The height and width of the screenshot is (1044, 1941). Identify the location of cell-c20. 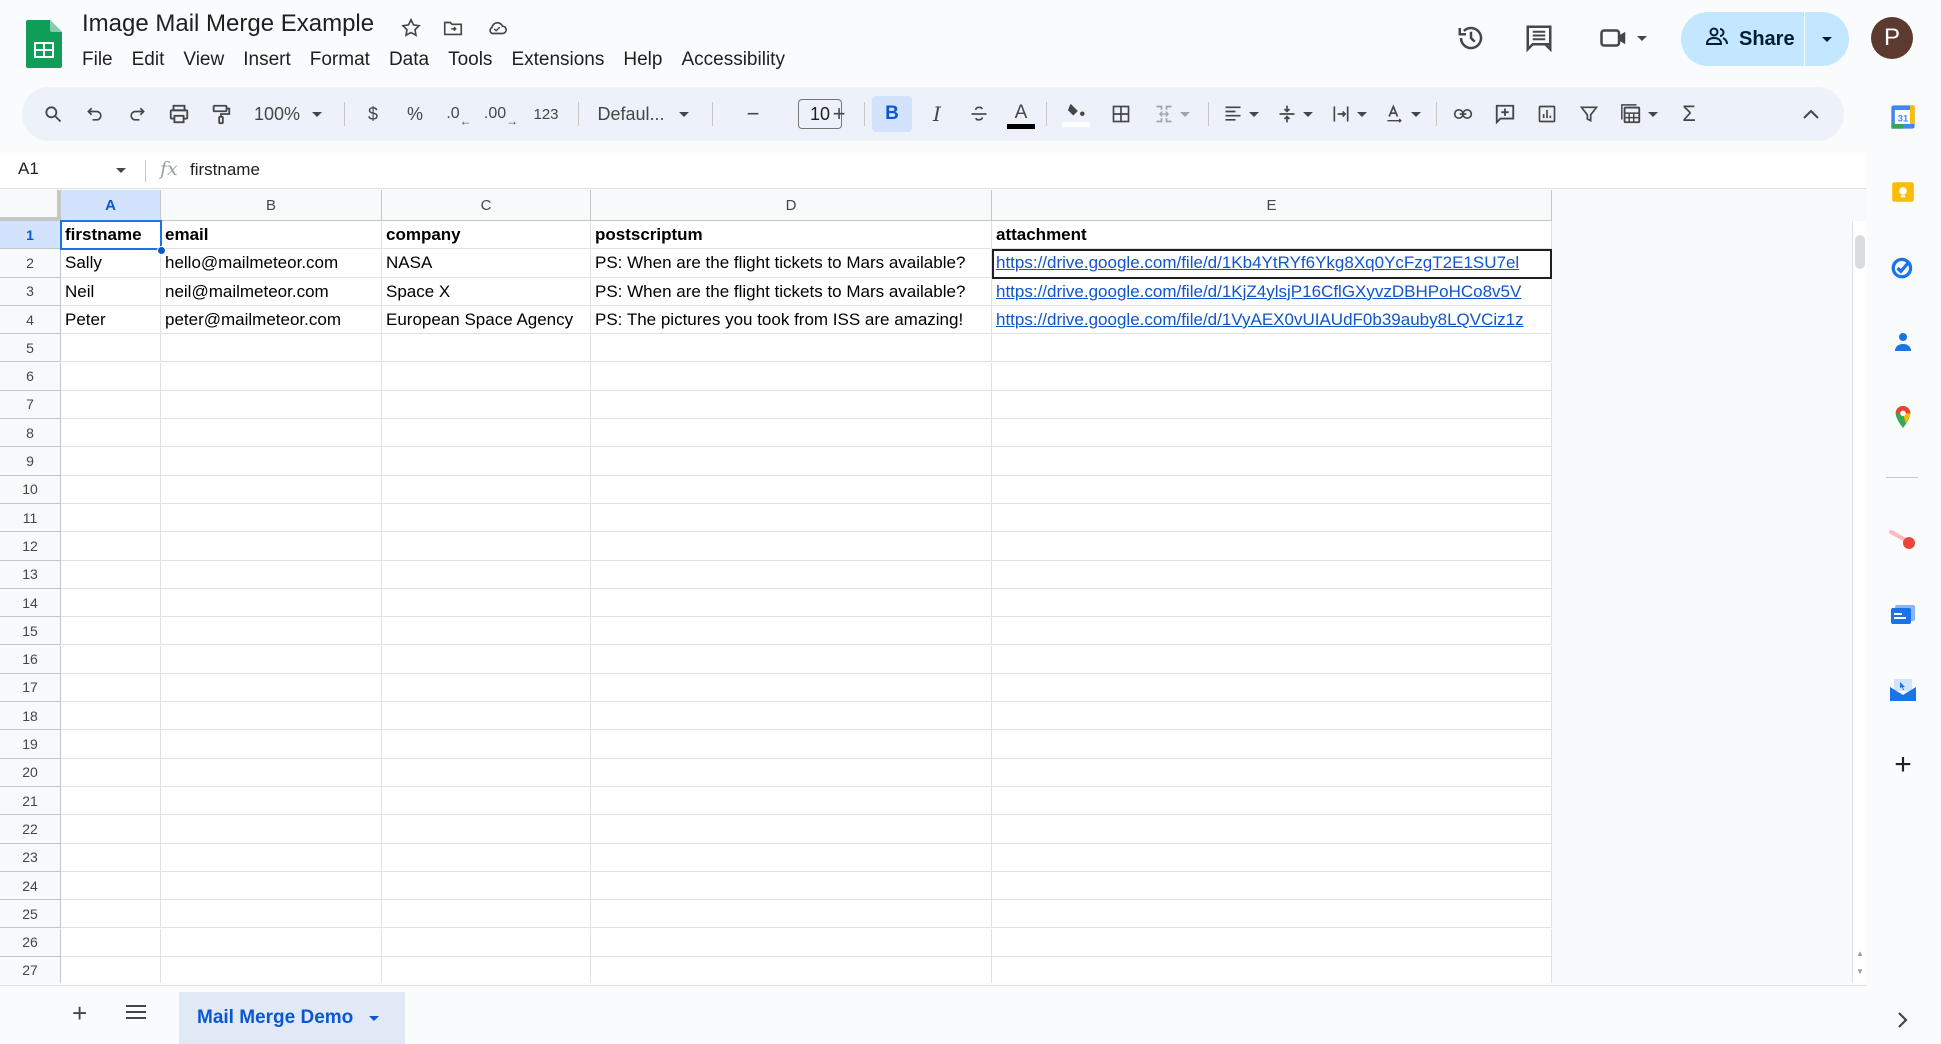
(486, 772).